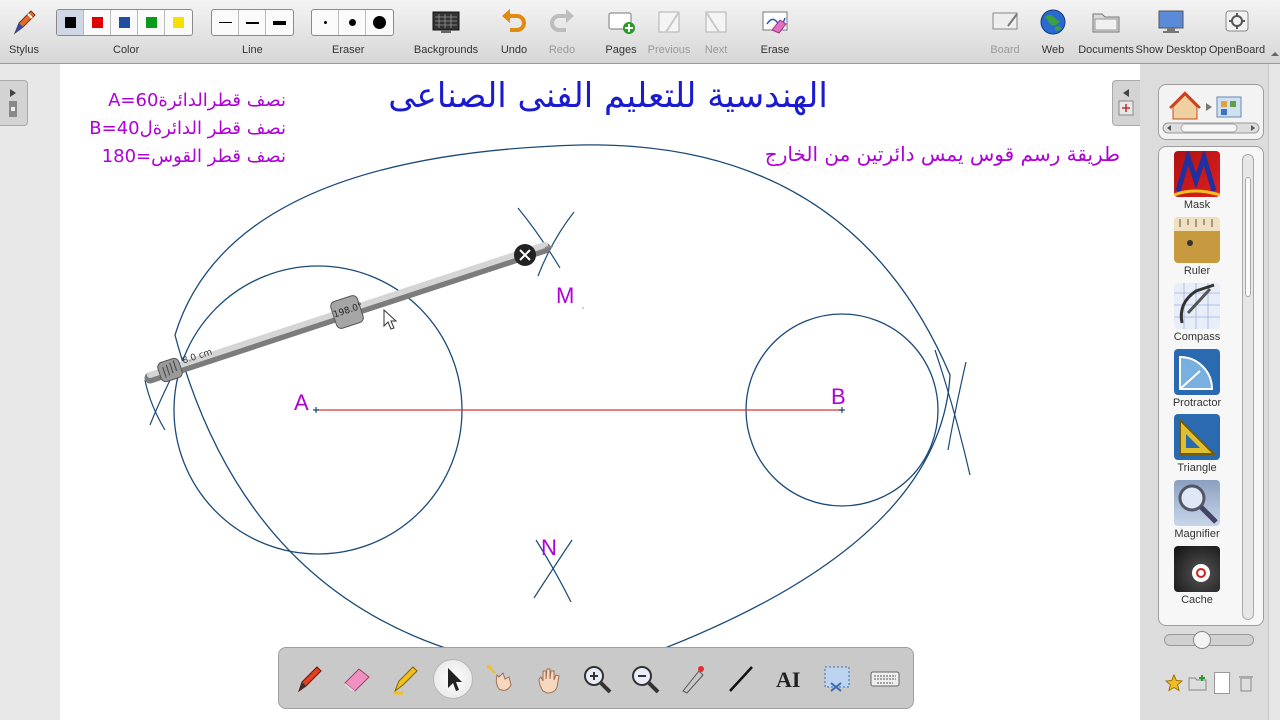 This screenshot has height=720, width=1280. I want to click on library-item-compass: Compass, so click(1197, 313).